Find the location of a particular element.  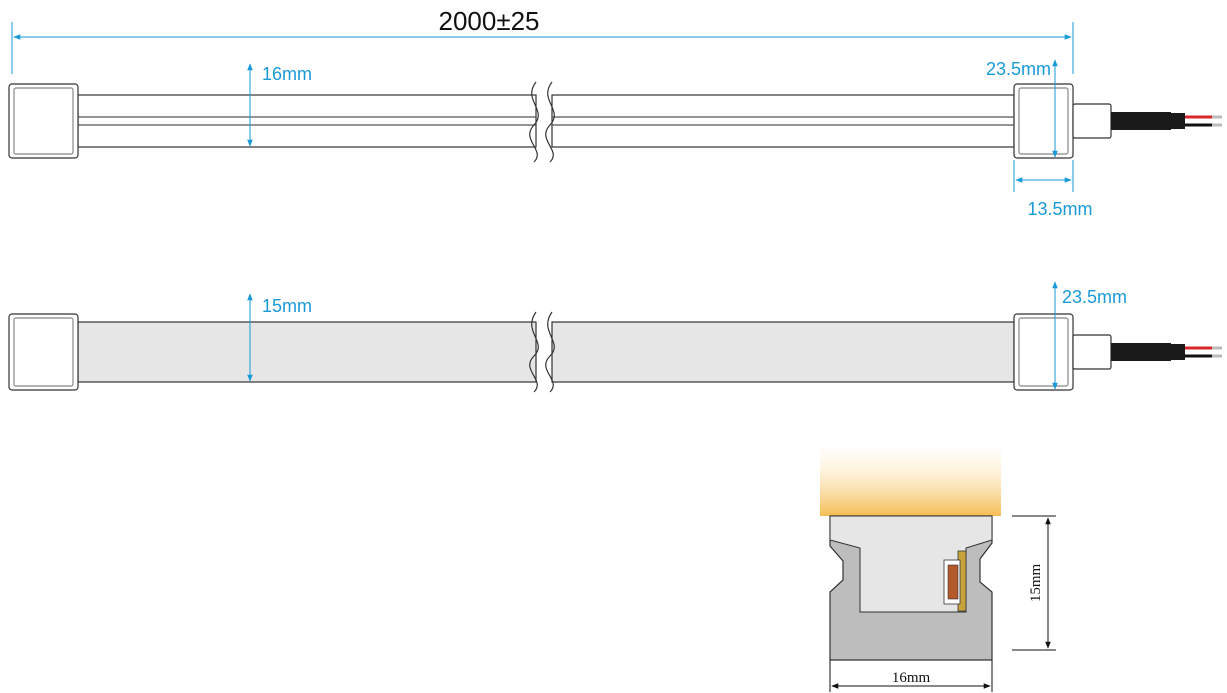

cross-height-label: 15mm is located at coordinates (1036, 583).